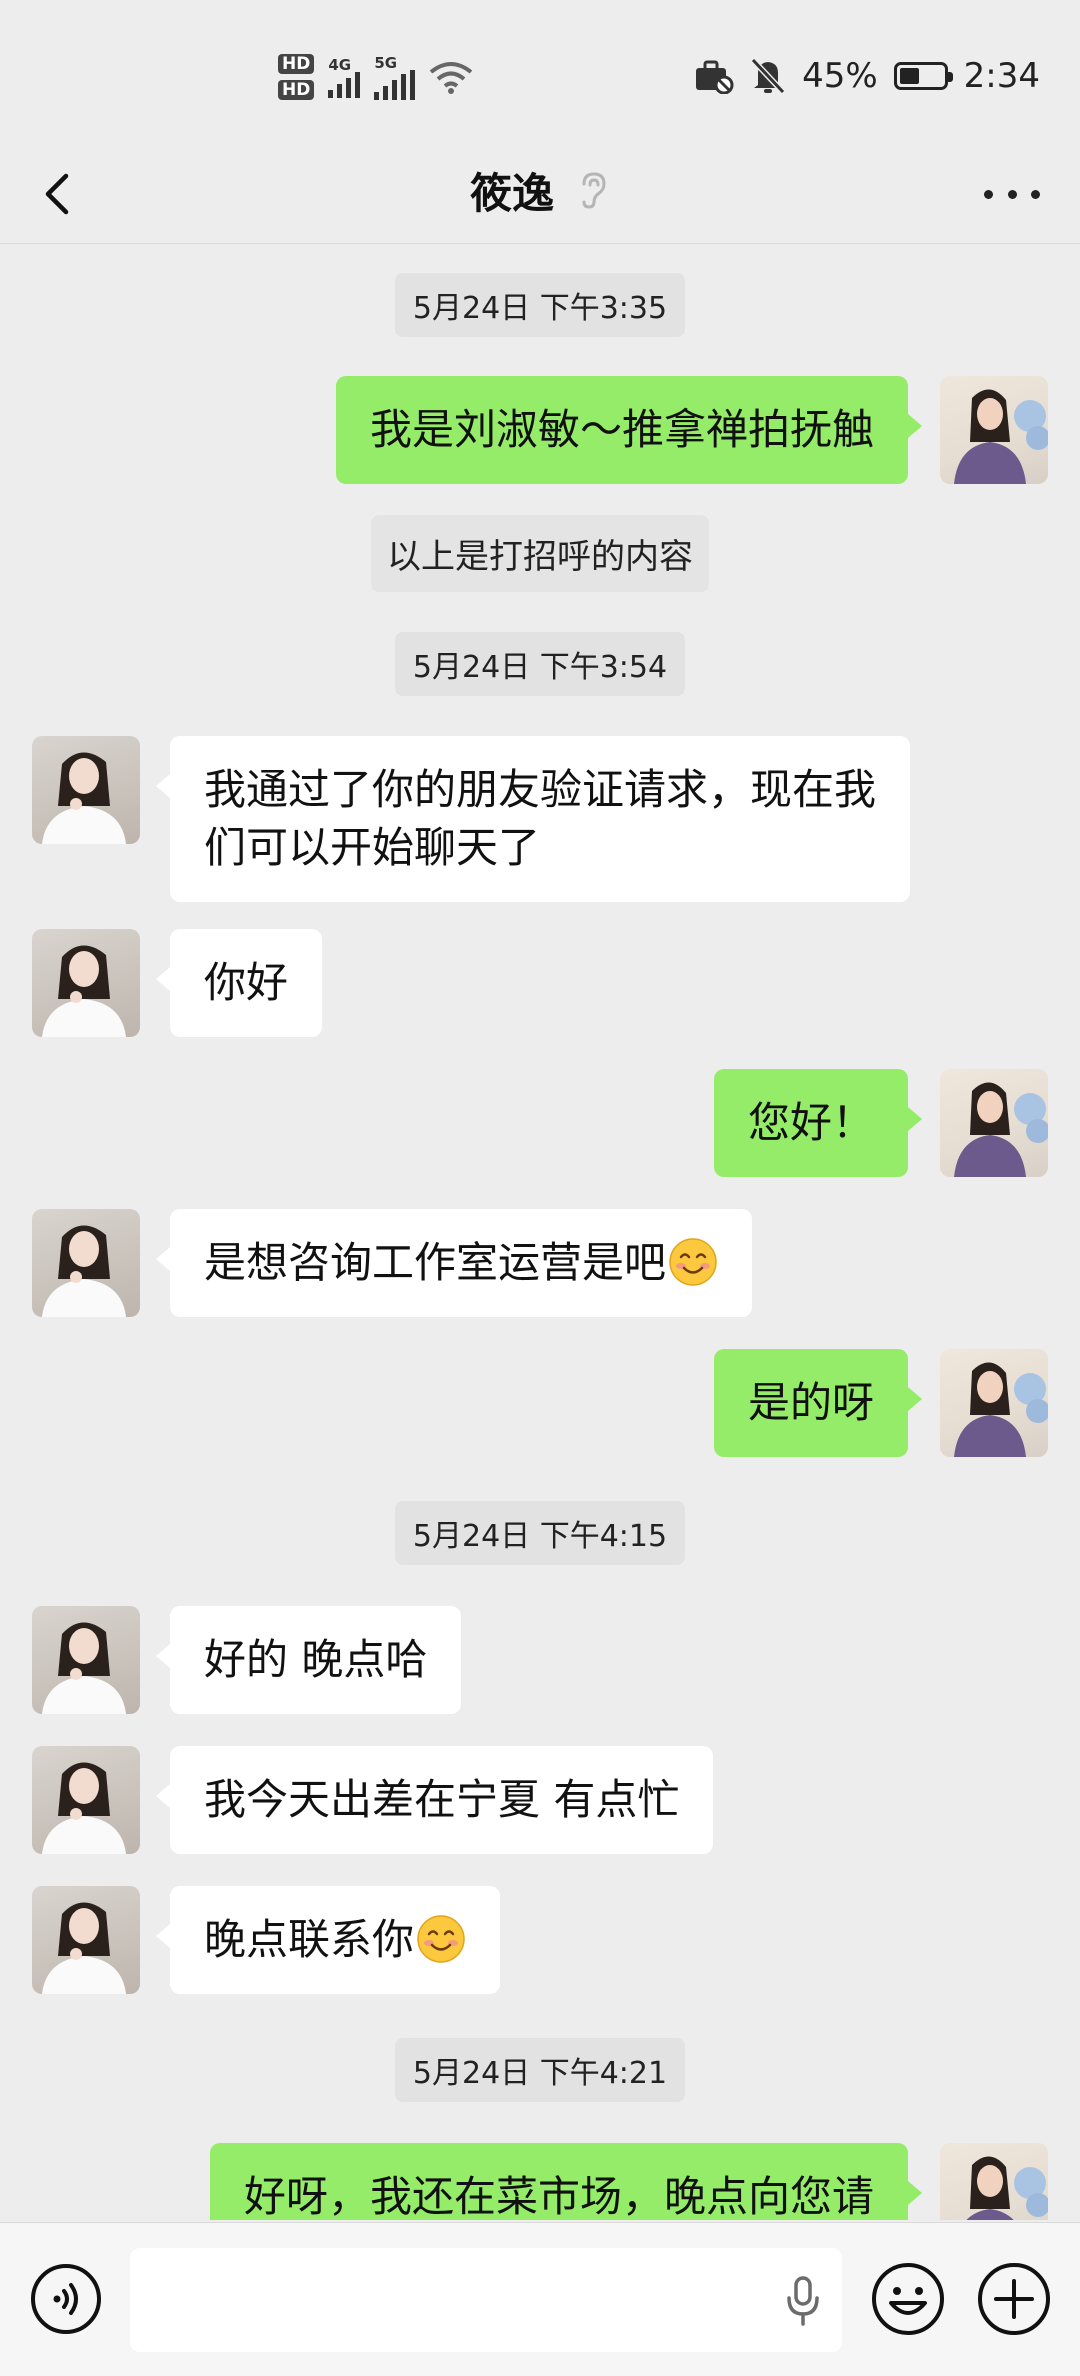  What do you see at coordinates (810, 1402) in the screenshot?
I see `message-text: 是的呀` at bounding box center [810, 1402].